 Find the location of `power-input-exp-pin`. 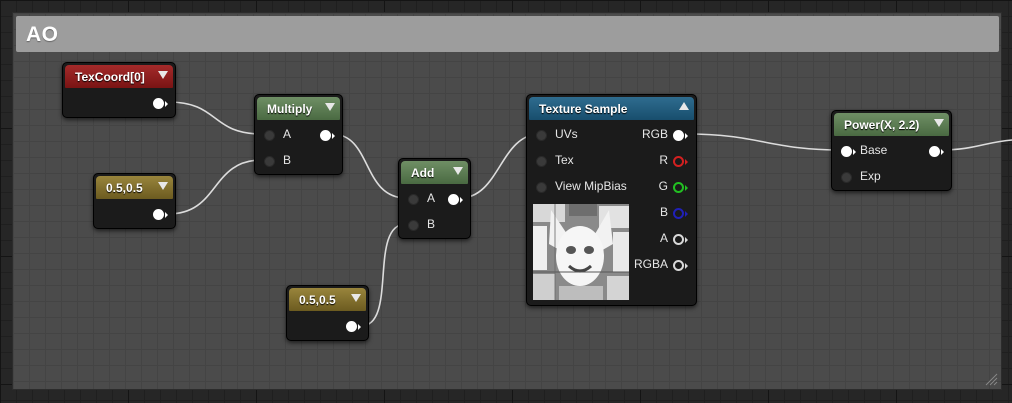

power-input-exp-pin is located at coordinates (846, 177).